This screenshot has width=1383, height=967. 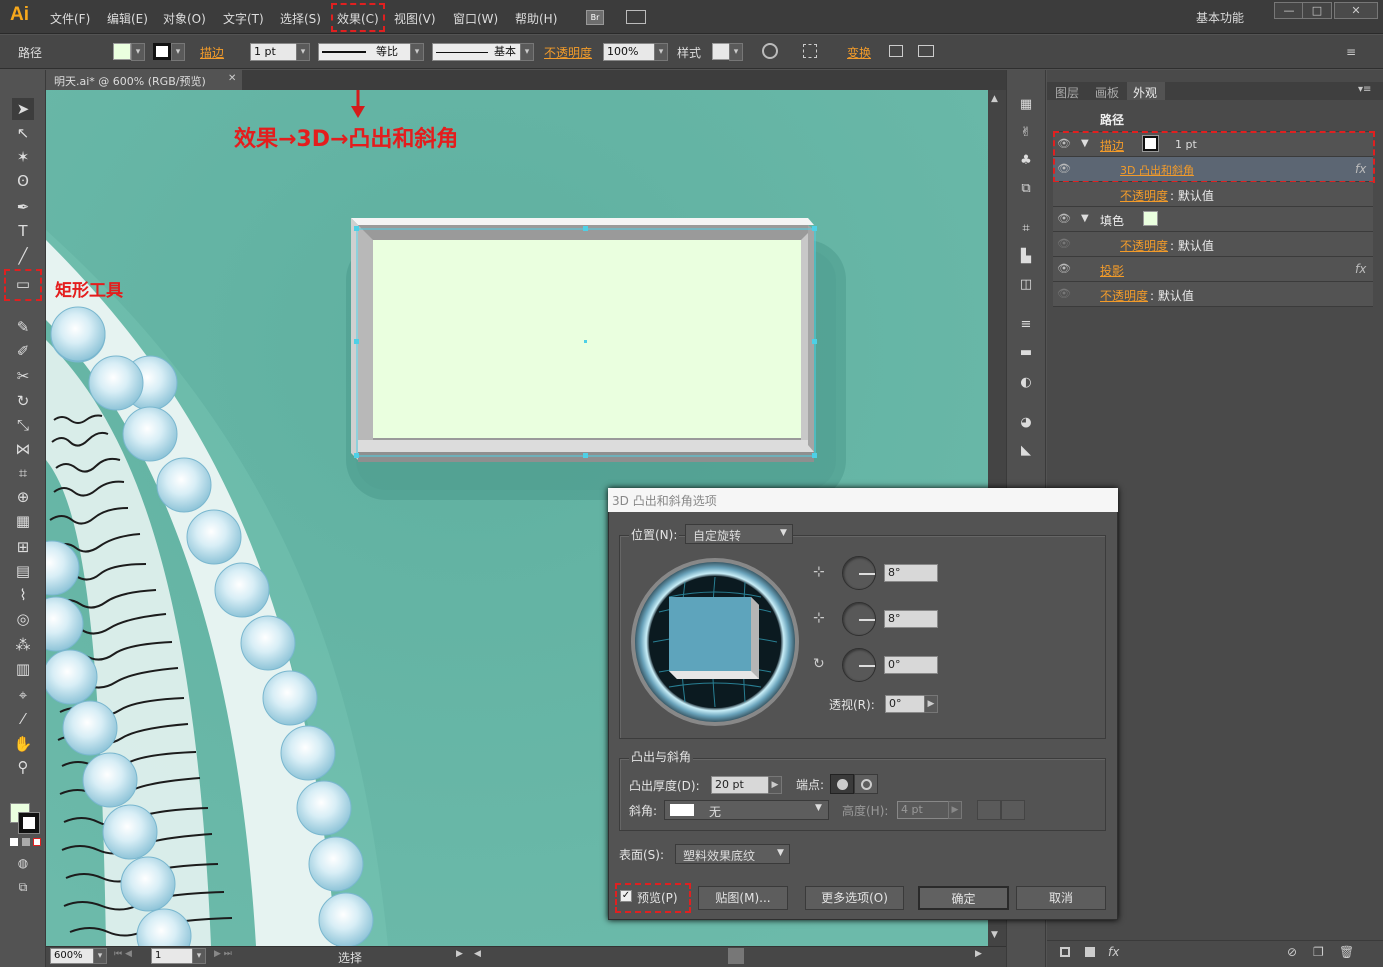 What do you see at coordinates (536, 18) in the screenshot?
I see `menu-help: 帮助(H)` at bounding box center [536, 18].